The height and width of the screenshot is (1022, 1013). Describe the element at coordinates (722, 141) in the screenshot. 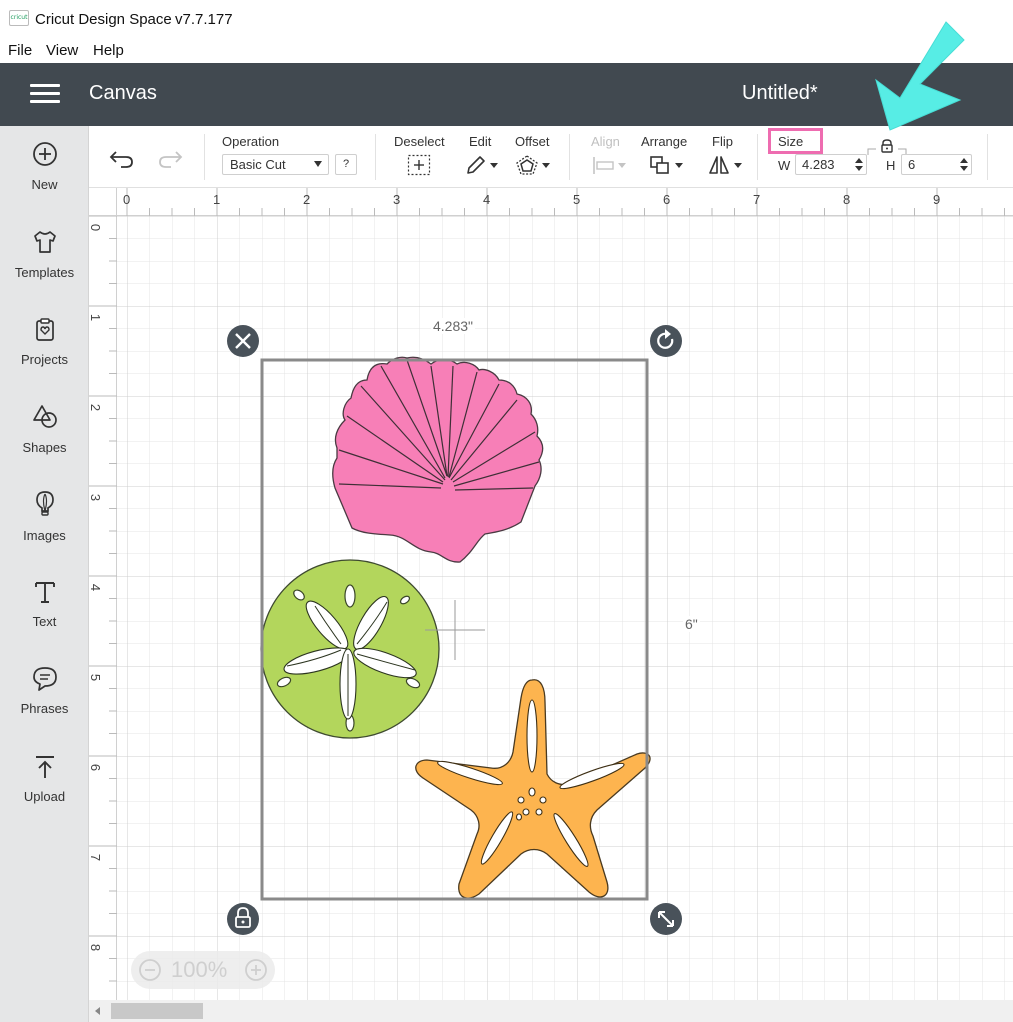

I see `flip-label: Flip` at that location.